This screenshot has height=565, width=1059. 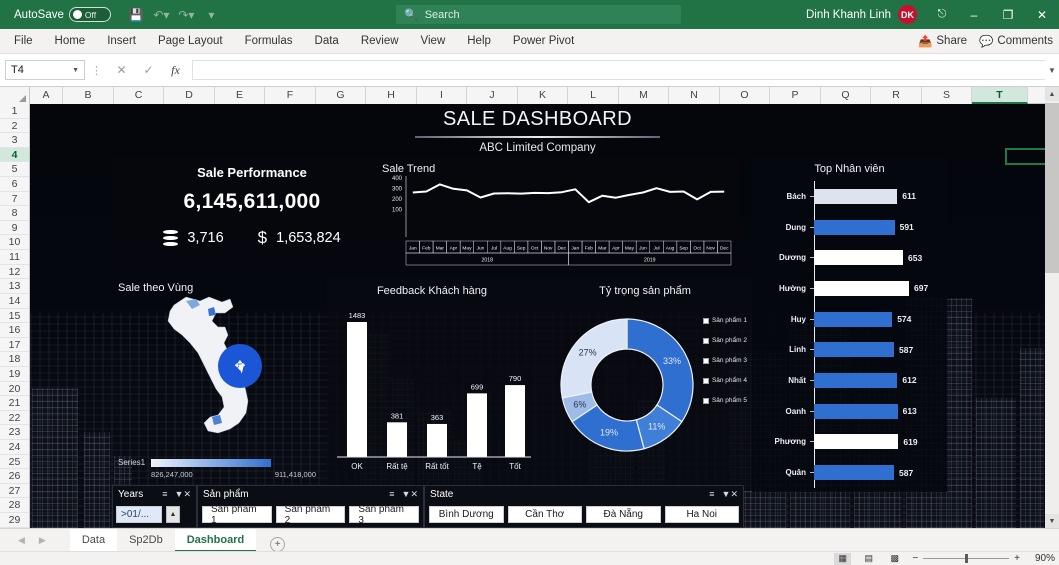 I want to click on column-header-a: A, so click(x=46, y=95).